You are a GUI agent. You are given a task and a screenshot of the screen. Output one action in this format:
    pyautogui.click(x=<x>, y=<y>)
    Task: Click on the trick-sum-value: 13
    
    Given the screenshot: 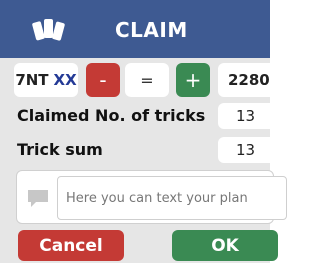 What is the action you would take?
    pyautogui.click(x=248, y=150)
    